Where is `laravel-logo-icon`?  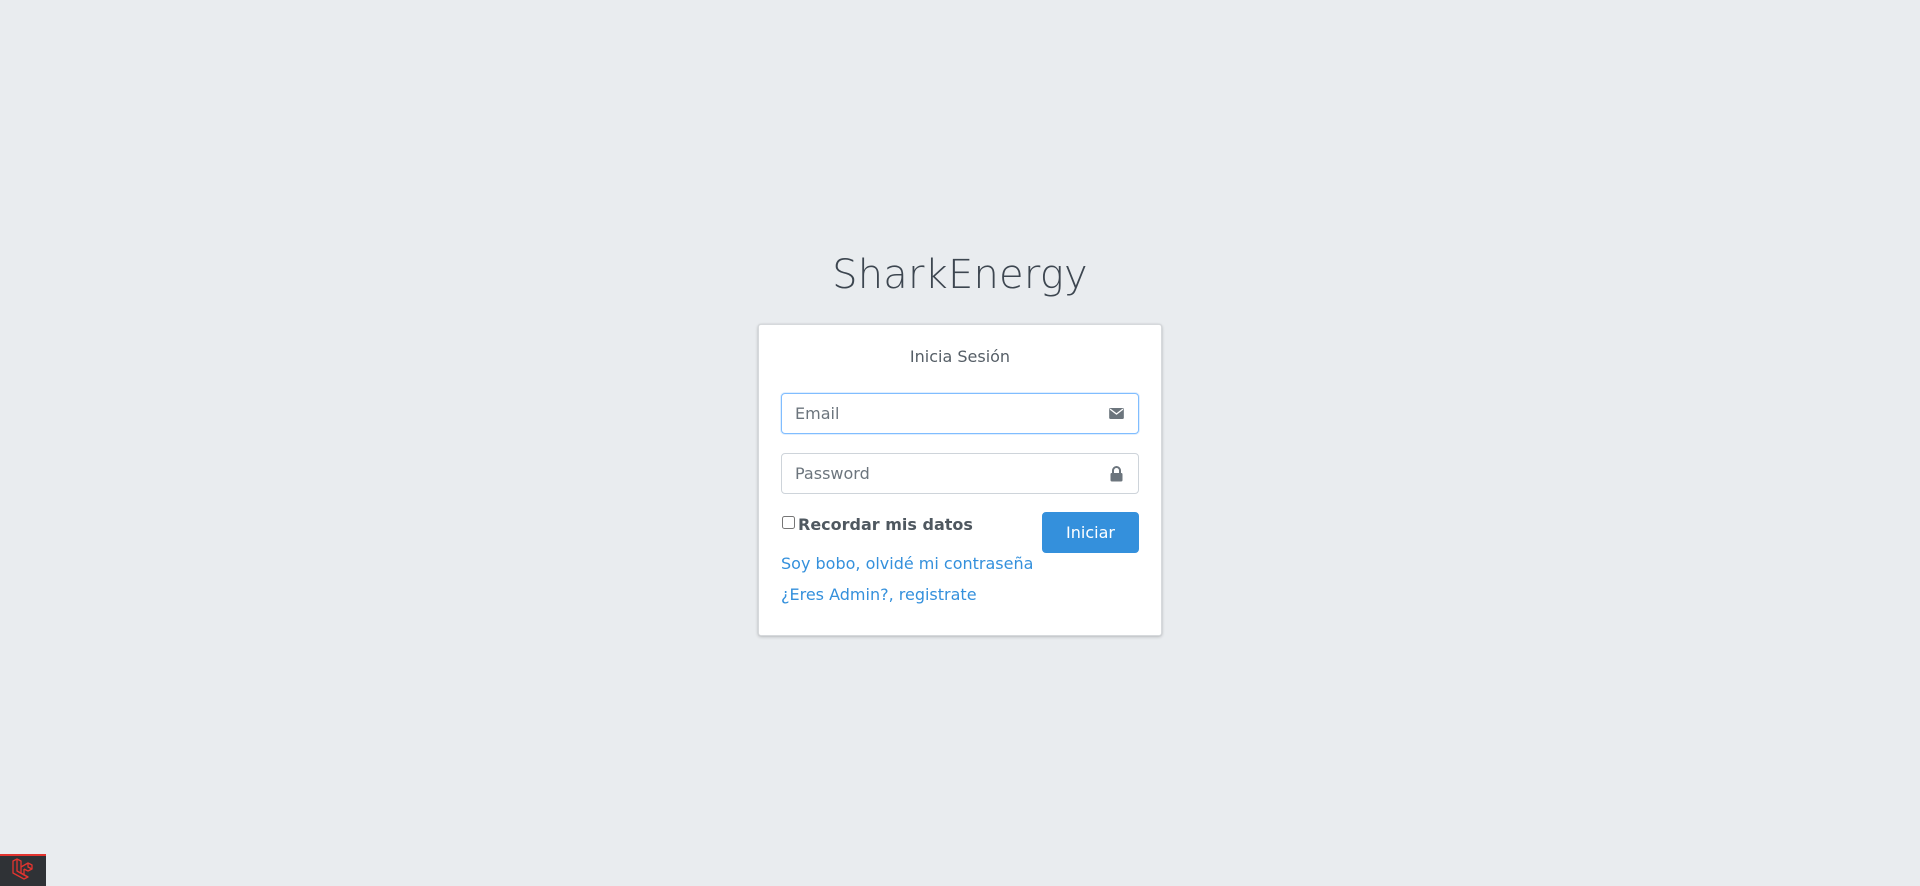 laravel-logo-icon is located at coordinates (23, 871).